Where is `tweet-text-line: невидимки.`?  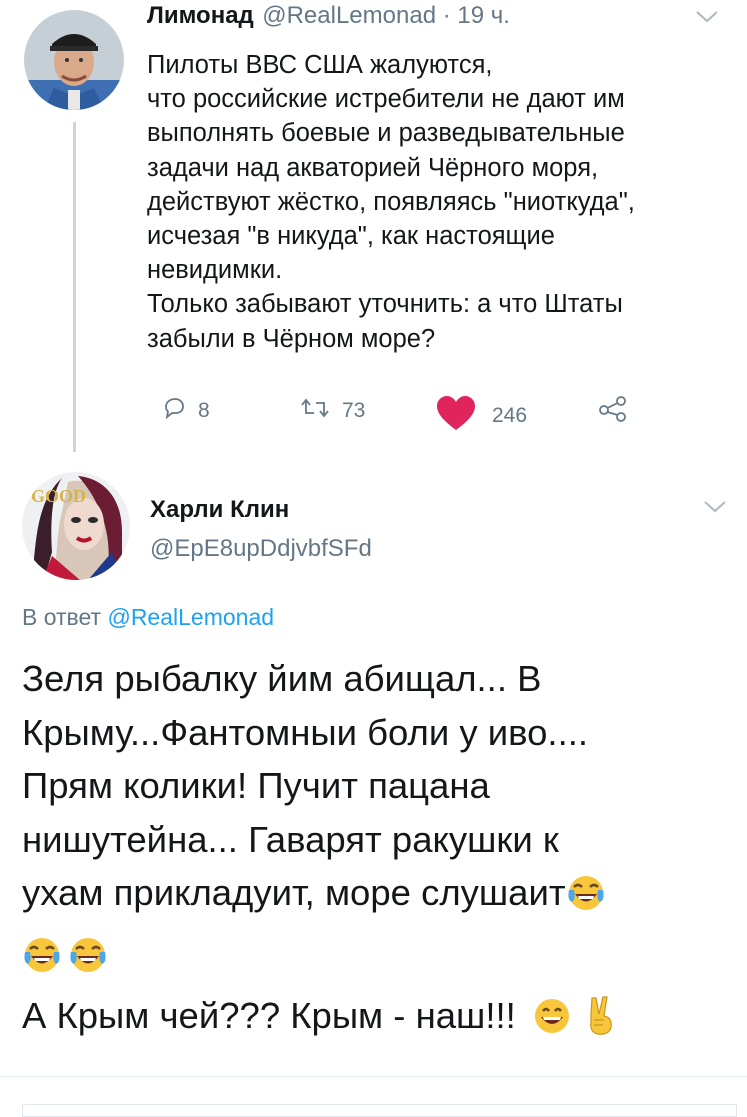 tweet-text-line: невидимки. is located at coordinates (215, 270).